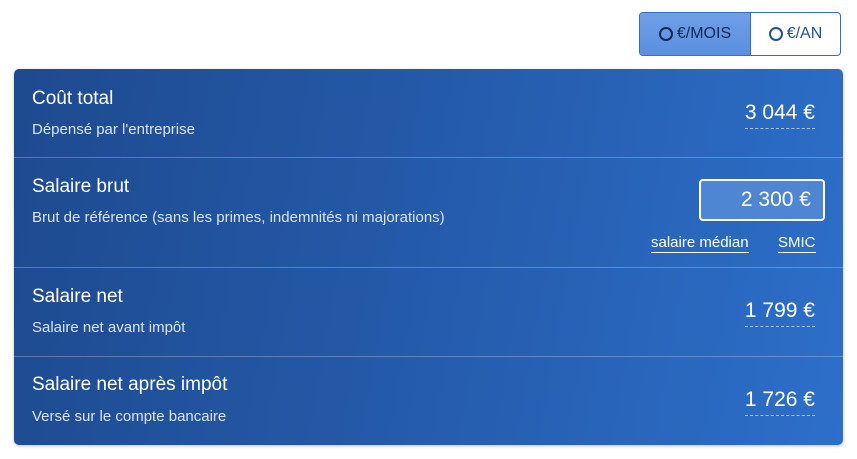 This screenshot has width=857, height=459. Describe the element at coordinates (804, 33) in the screenshot. I see `period-option-year-label: €/AN` at that location.